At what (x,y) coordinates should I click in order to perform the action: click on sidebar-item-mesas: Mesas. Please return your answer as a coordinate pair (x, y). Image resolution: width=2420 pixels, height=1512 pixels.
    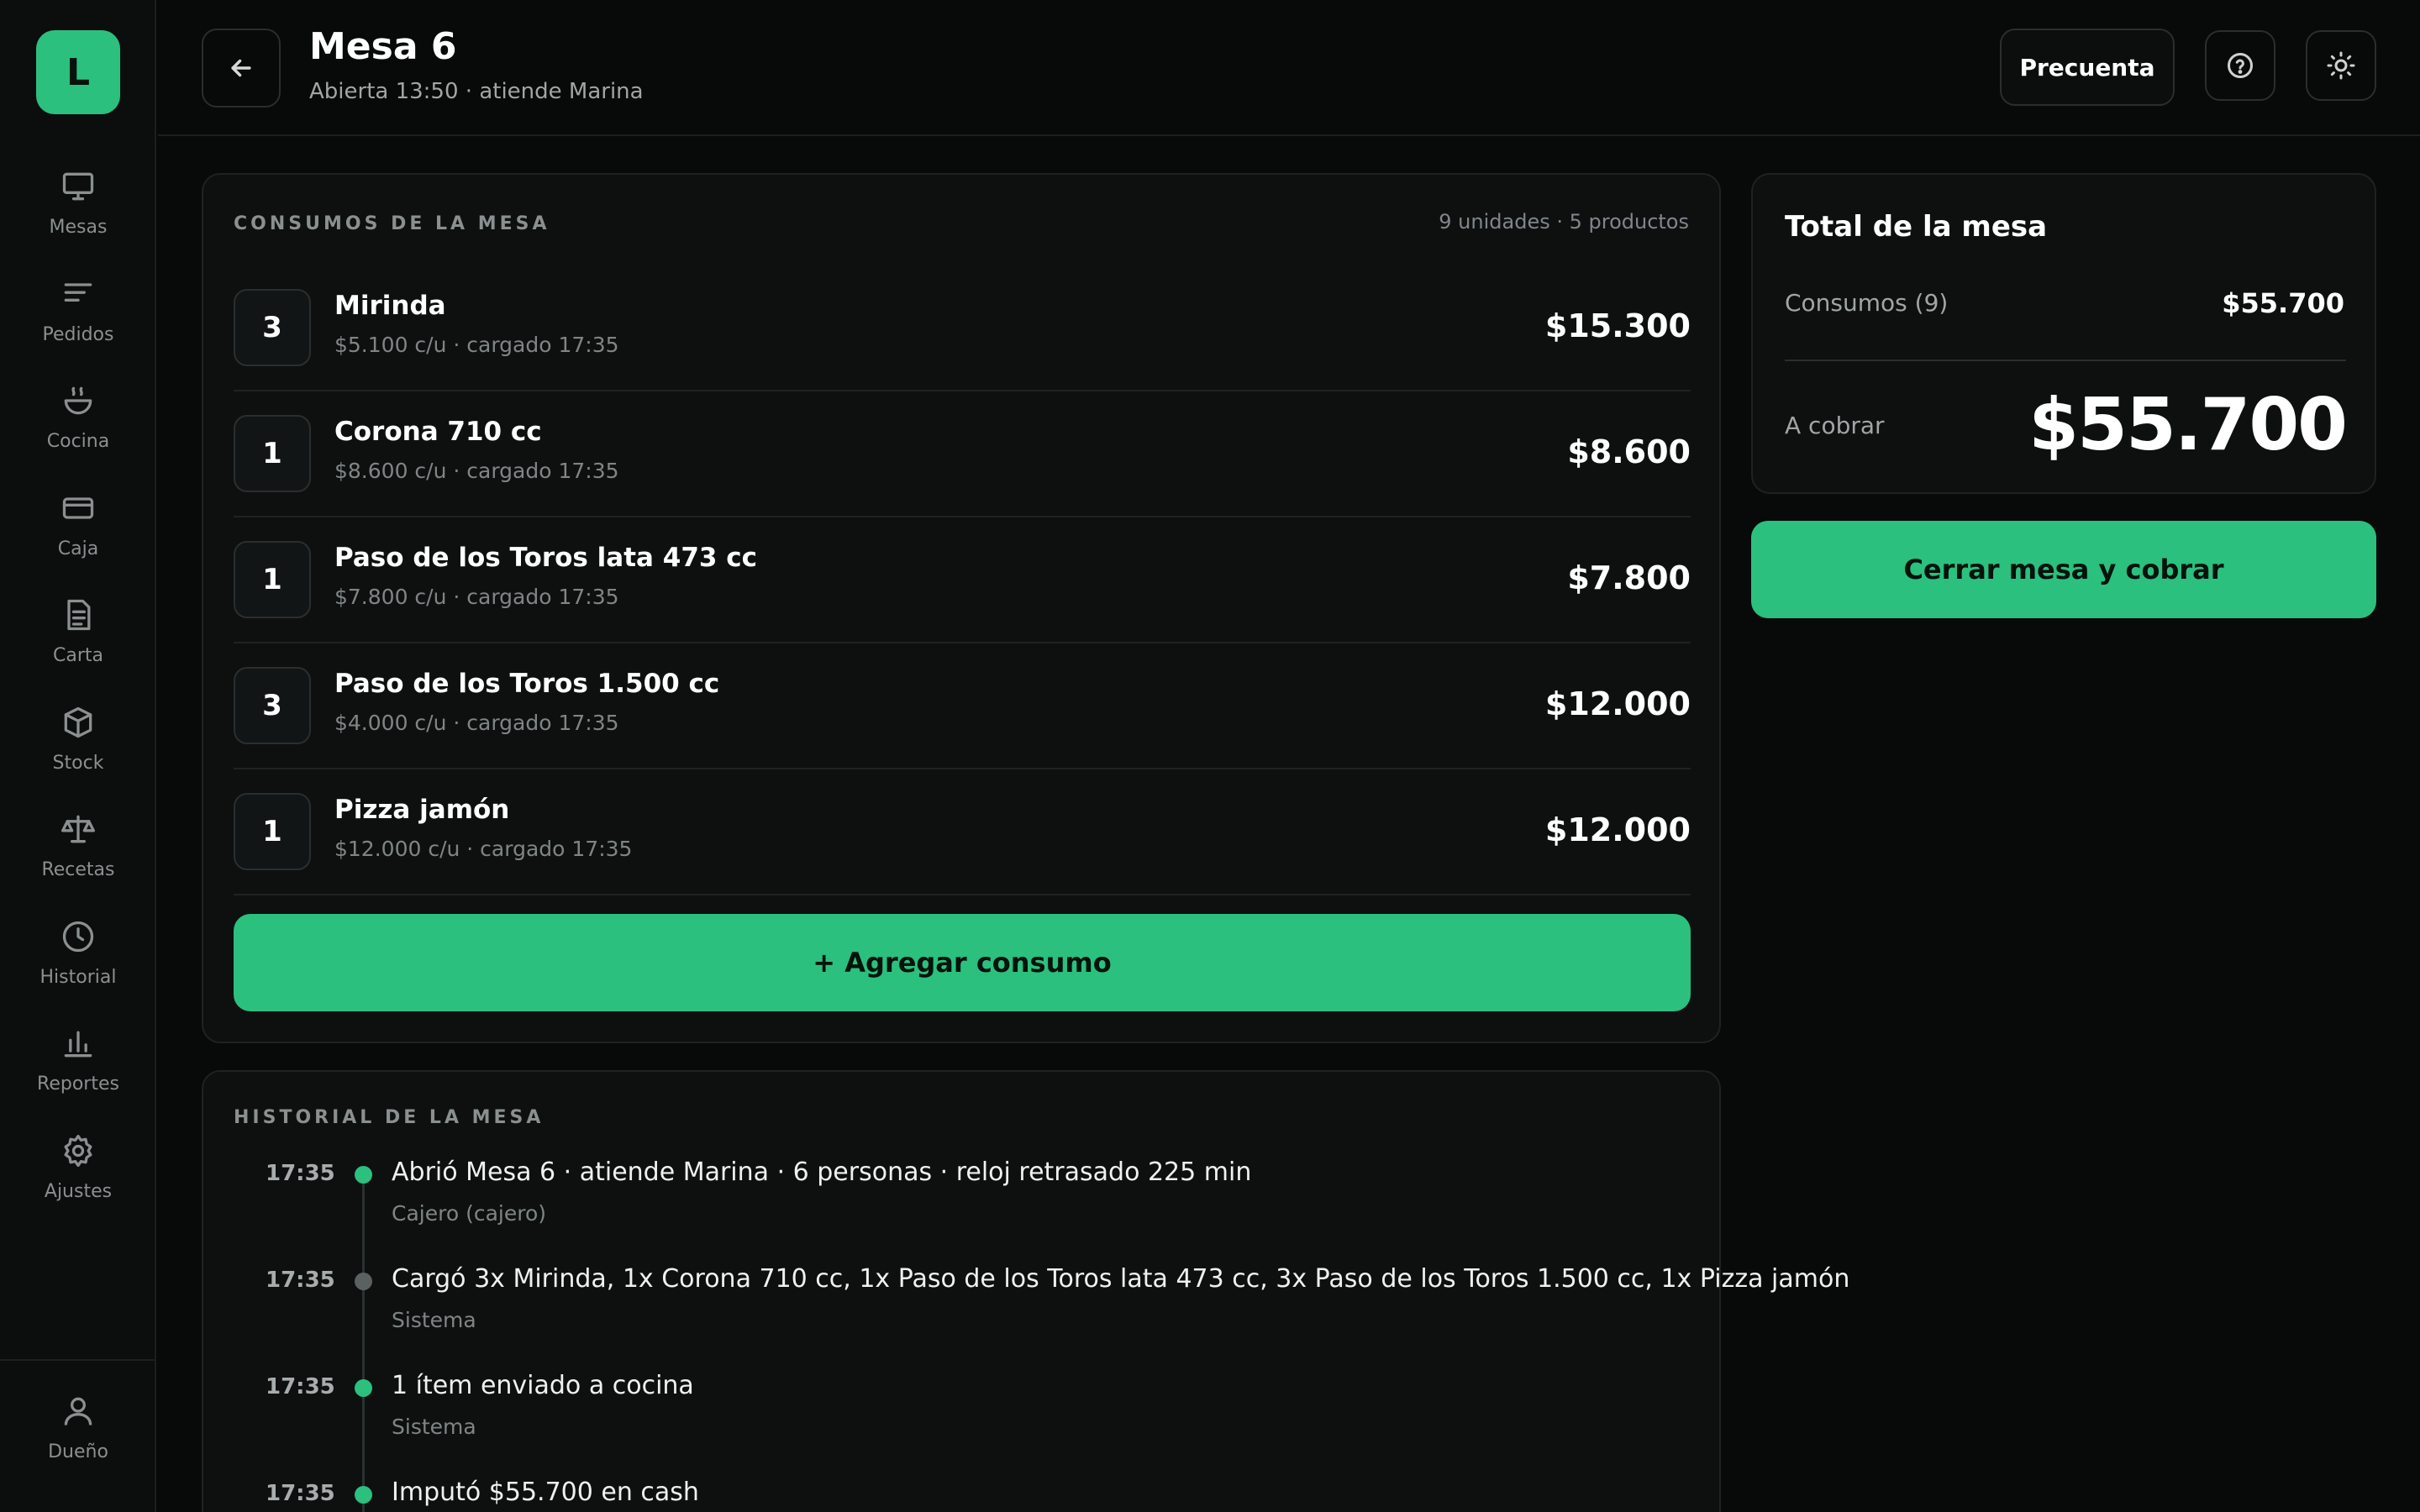
    Looking at the image, I should click on (78, 213).